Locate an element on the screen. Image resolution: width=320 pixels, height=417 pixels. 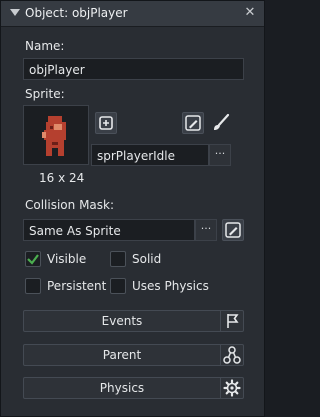
title-bar: Object: objPlayer ✕ is located at coordinates (132, 14).